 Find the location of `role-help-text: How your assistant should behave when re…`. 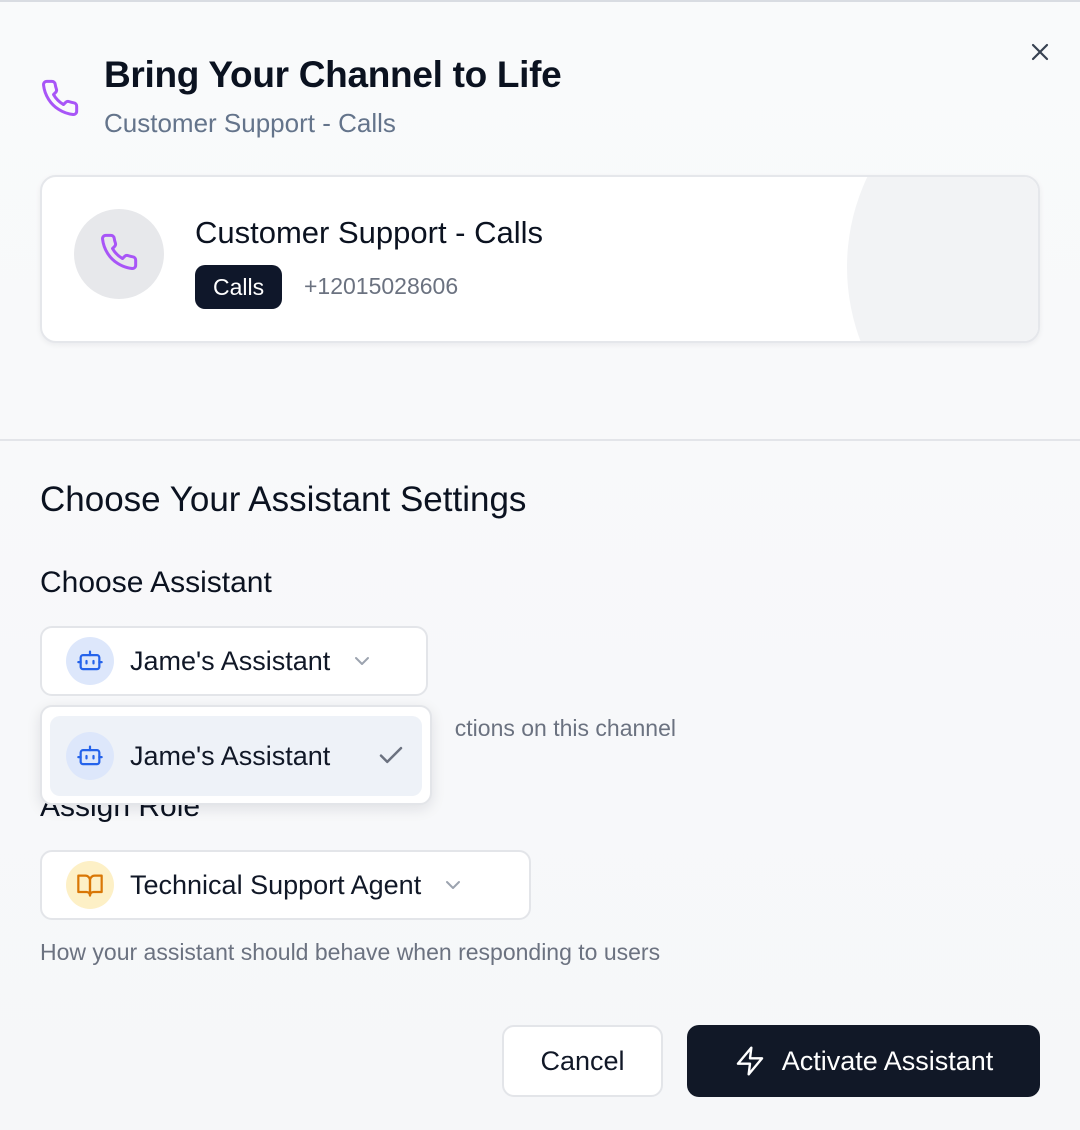

role-help-text: How your assistant should behave when re… is located at coordinates (350, 952).